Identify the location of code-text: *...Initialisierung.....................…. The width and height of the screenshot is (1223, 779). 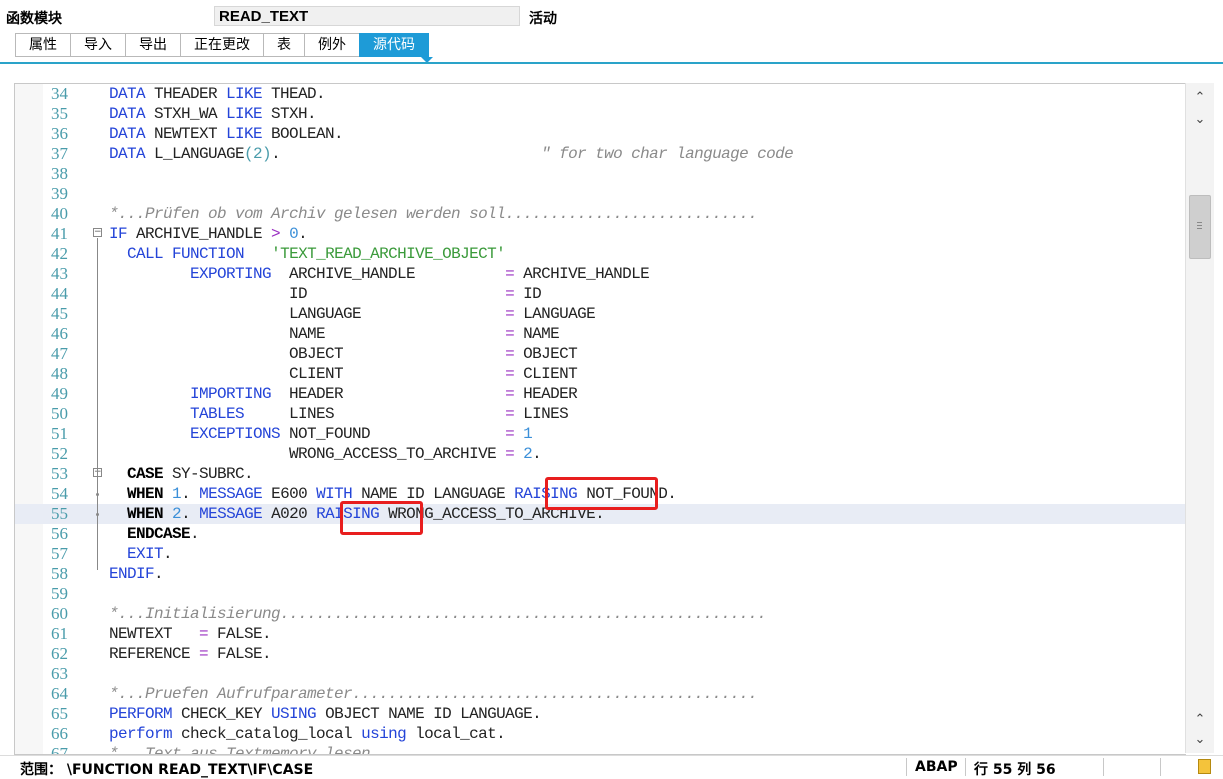
(438, 614).